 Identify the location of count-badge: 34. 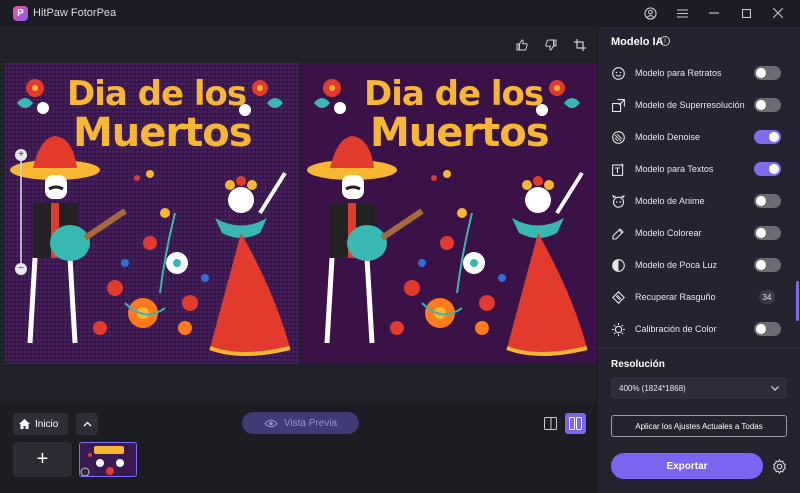
(767, 297).